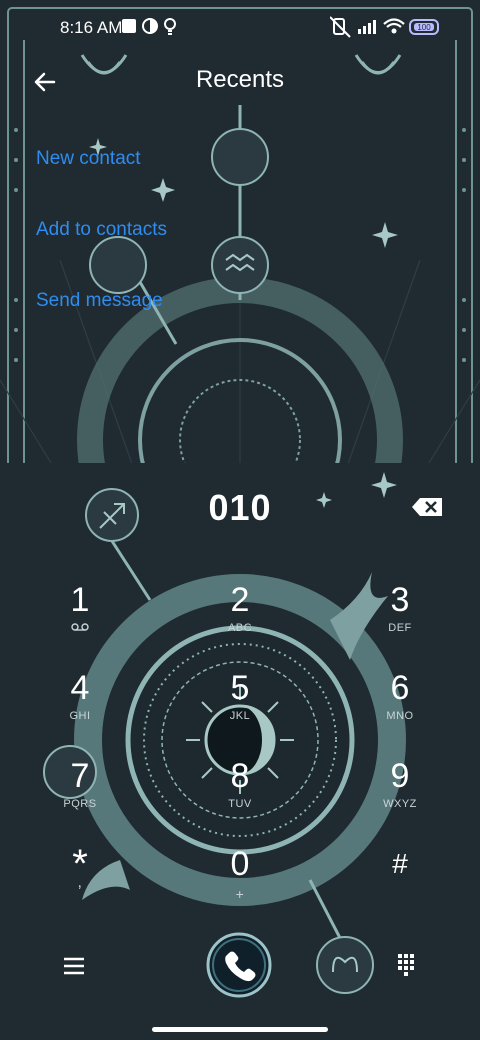 The width and height of the screenshot is (480, 1040). What do you see at coordinates (240, 1029) in the screenshot?
I see `home-indicator` at bounding box center [240, 1029].